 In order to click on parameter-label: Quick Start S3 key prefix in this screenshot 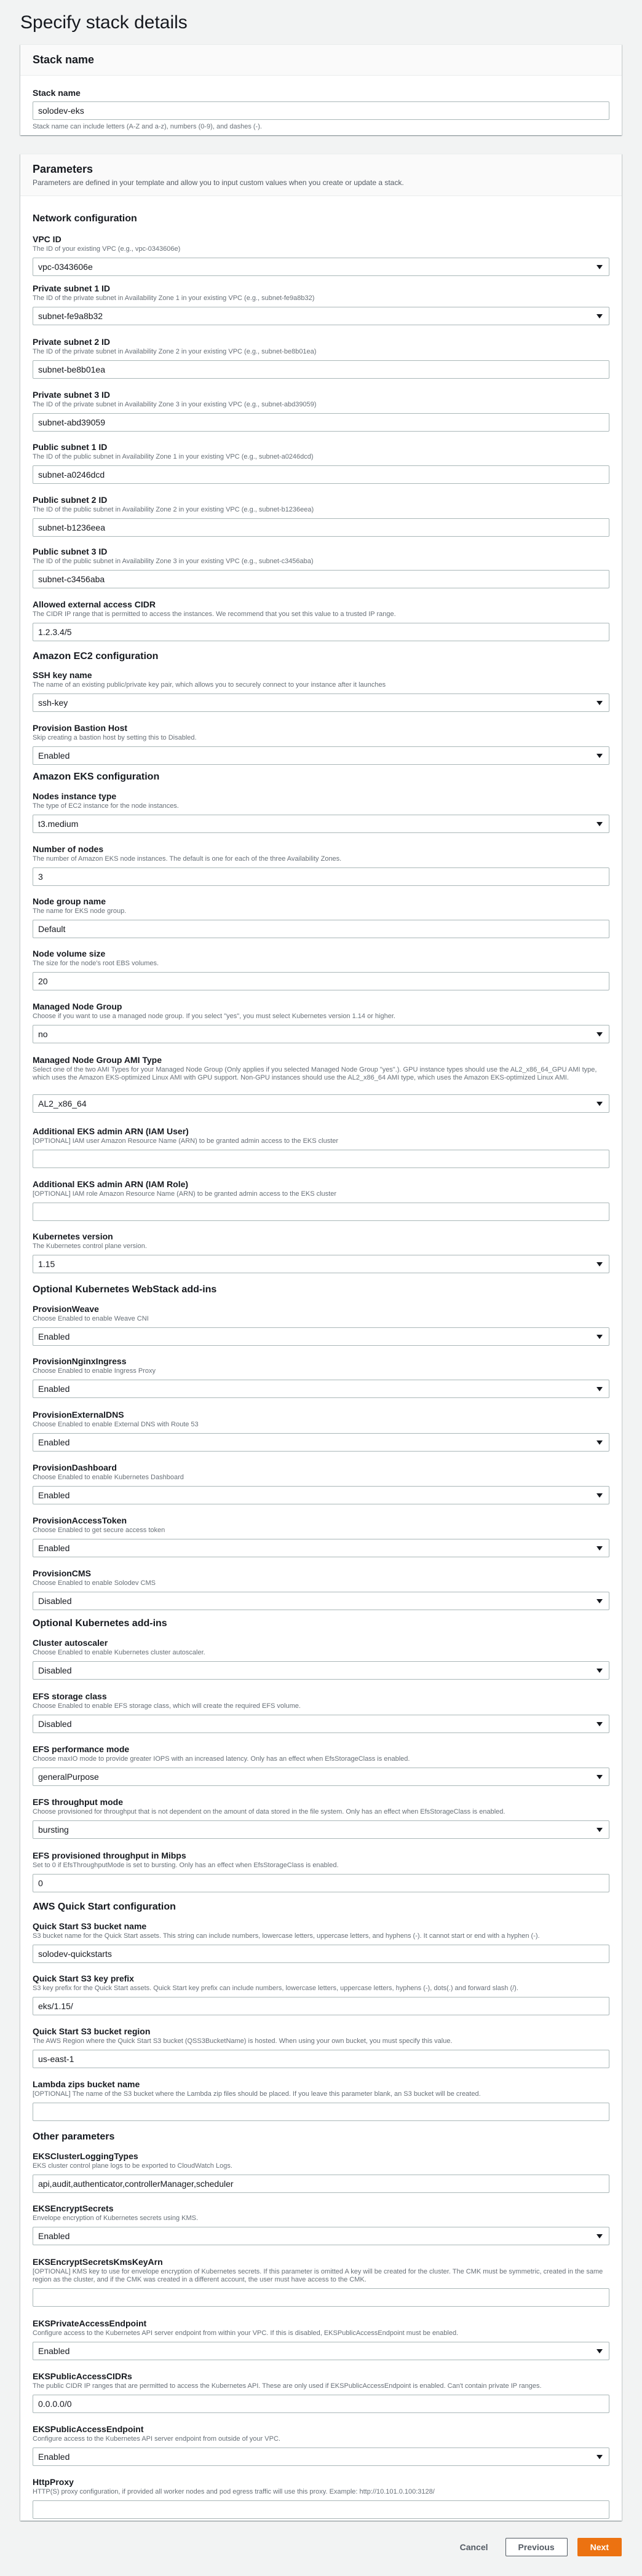, I will do `click(83, 1978)`.